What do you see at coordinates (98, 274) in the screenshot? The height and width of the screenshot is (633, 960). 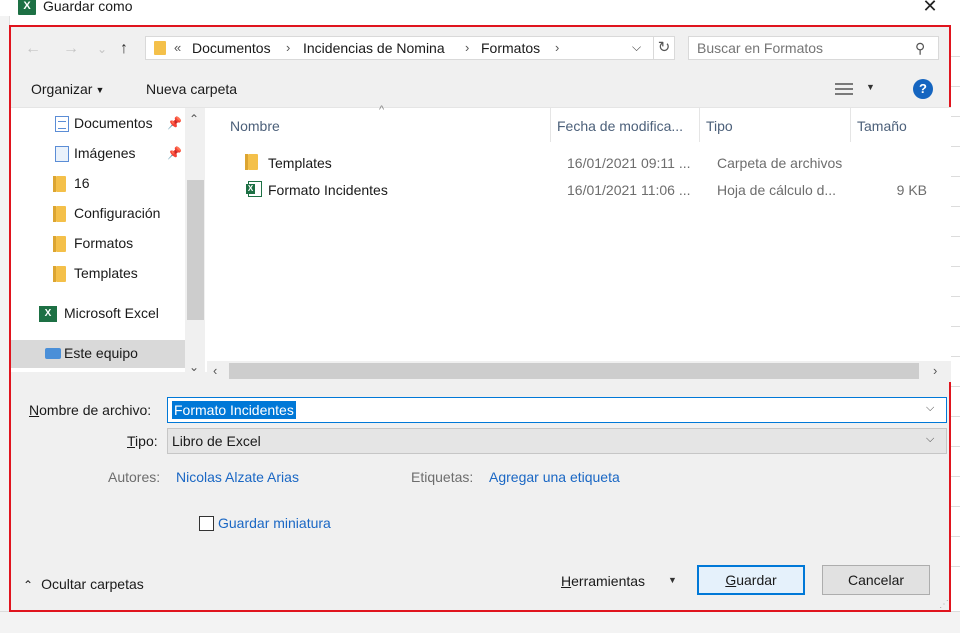 I see `nav-item-templates: Templates` at bounding box center [98, 274].